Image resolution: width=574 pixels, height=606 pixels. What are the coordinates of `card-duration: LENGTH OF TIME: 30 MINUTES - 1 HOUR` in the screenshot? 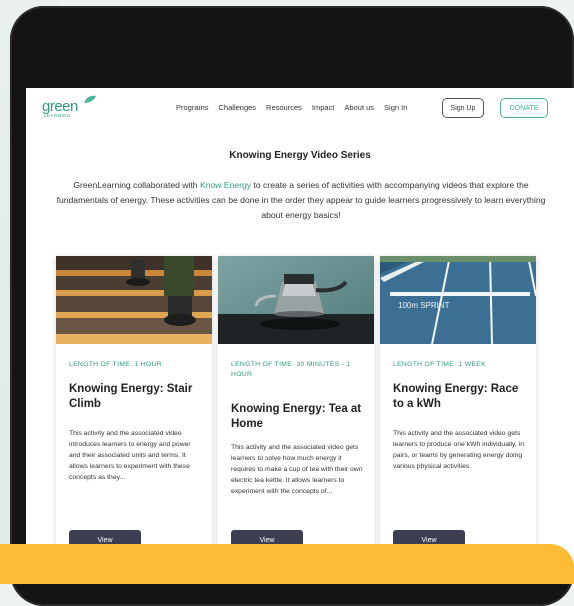 It's located at (291, 369).